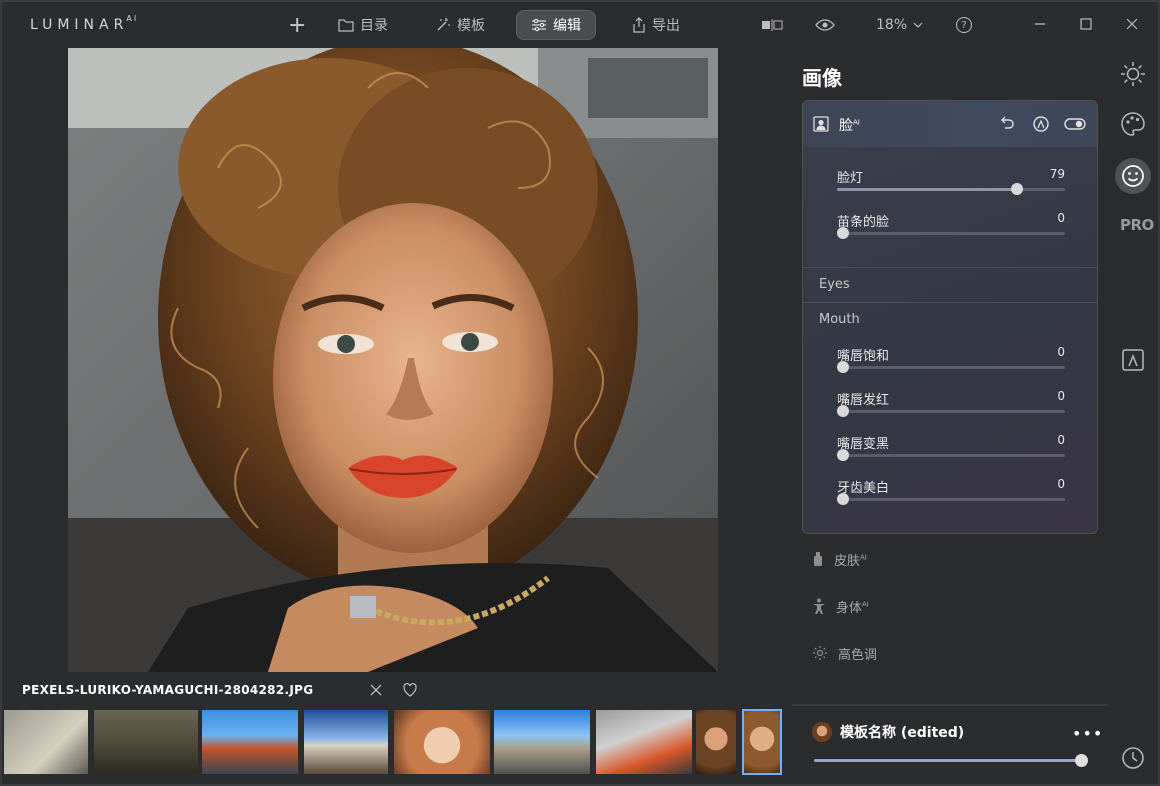 This screenshot has height=786, width=1160. I want to click on help-icon: ?, so click(964, 25).